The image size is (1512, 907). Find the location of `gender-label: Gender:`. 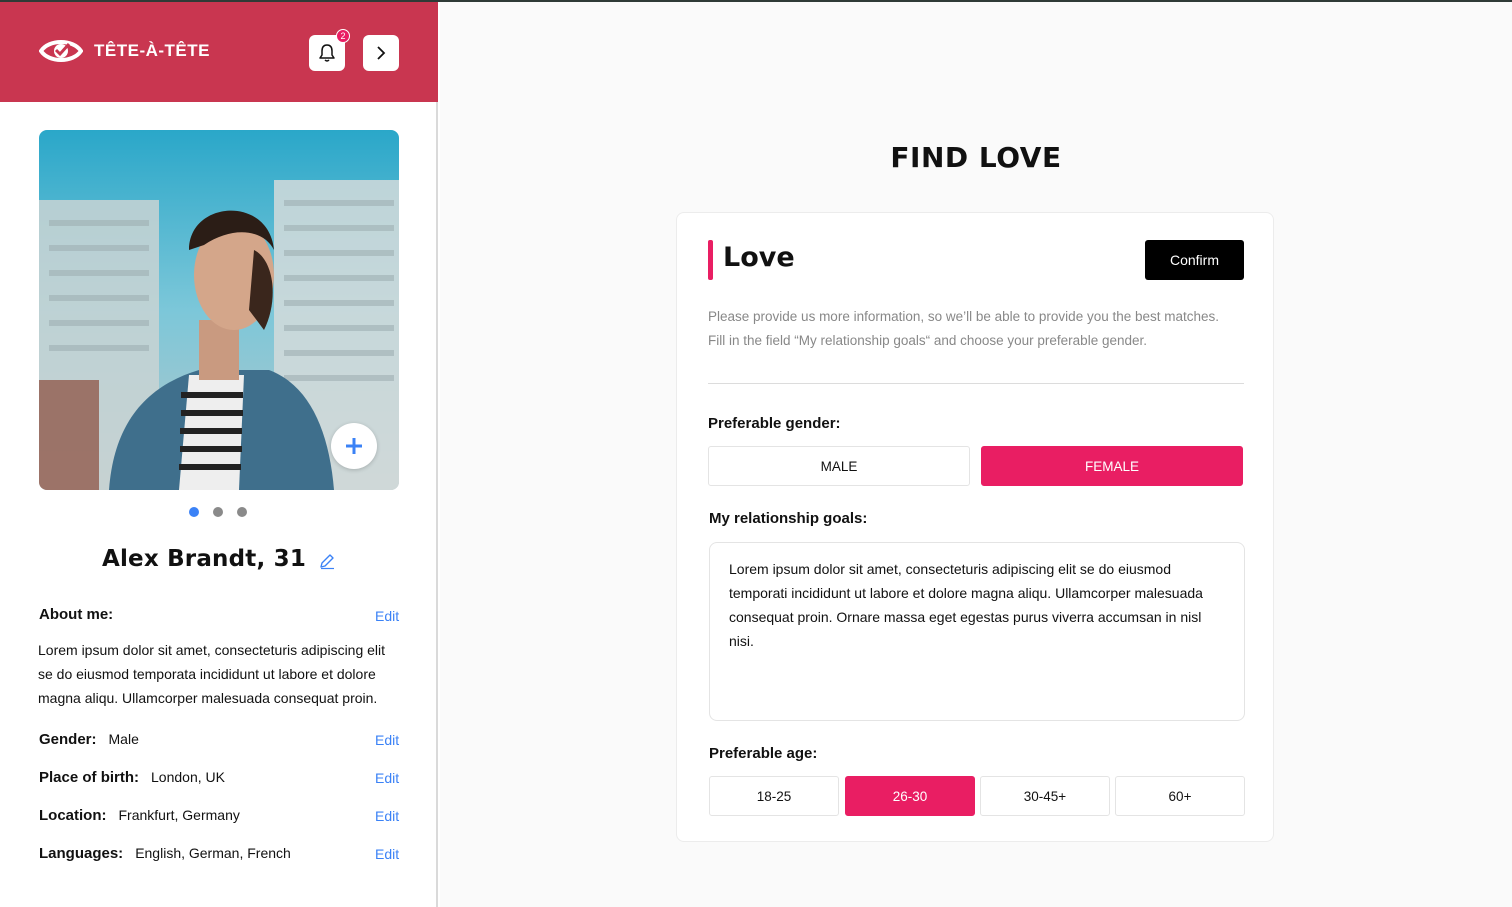

gender-label: Gender: is located at coordinates (68, 739).